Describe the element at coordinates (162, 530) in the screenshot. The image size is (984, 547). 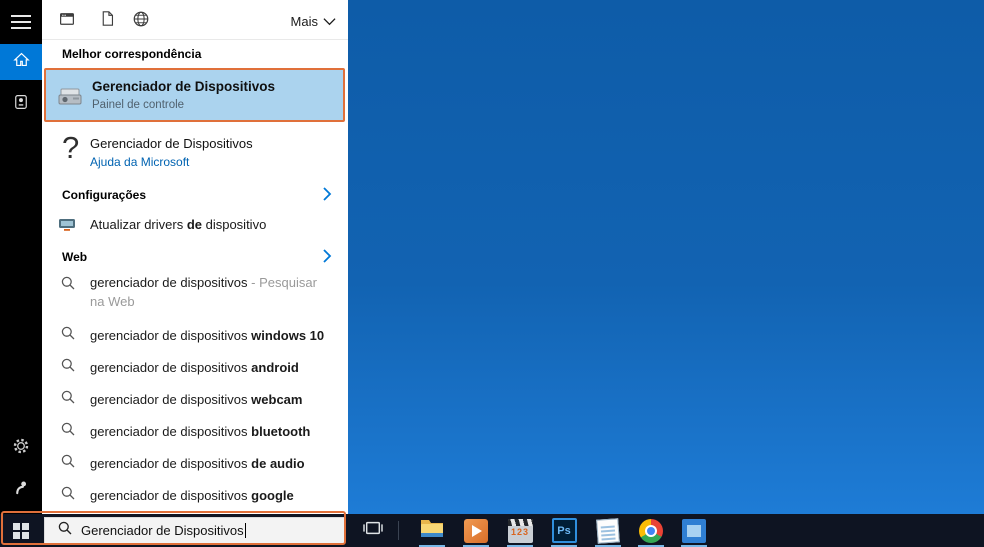
I see `search-input-value: Gerenciador de Dispositivos` at that location.